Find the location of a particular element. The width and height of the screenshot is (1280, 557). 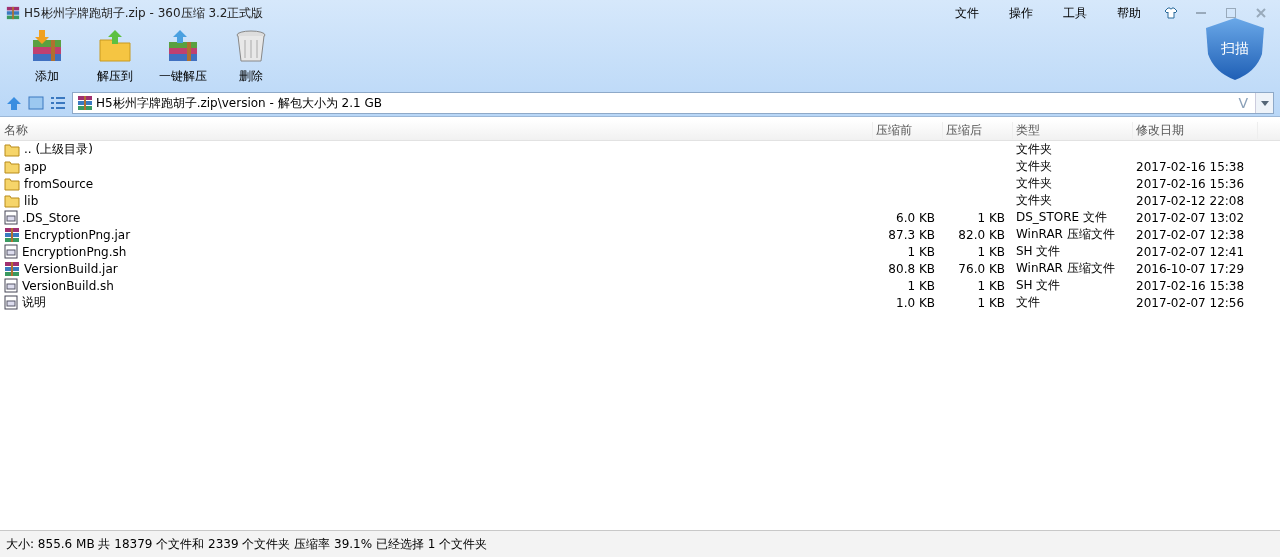

table-cell-text: 2017-02-07 12:56 is located at coordinates (1190, 302).